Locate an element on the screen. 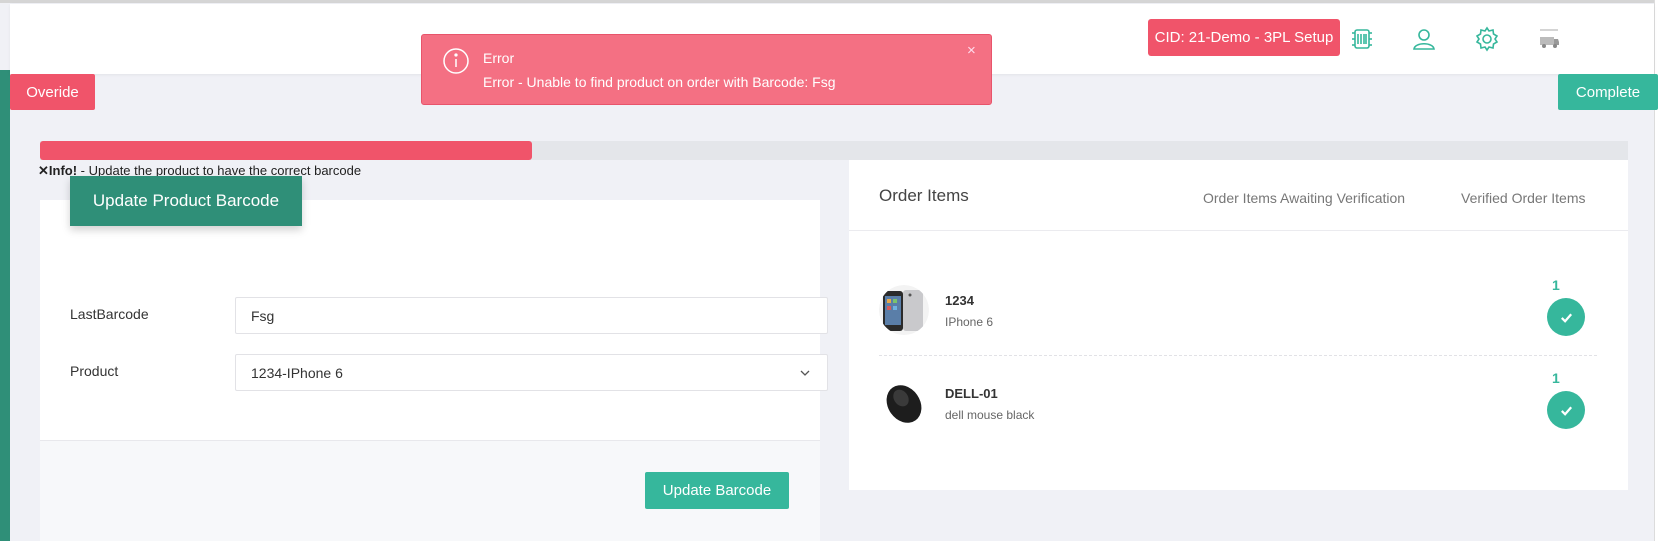  close-icon: × is located at coordinates (971, 50).